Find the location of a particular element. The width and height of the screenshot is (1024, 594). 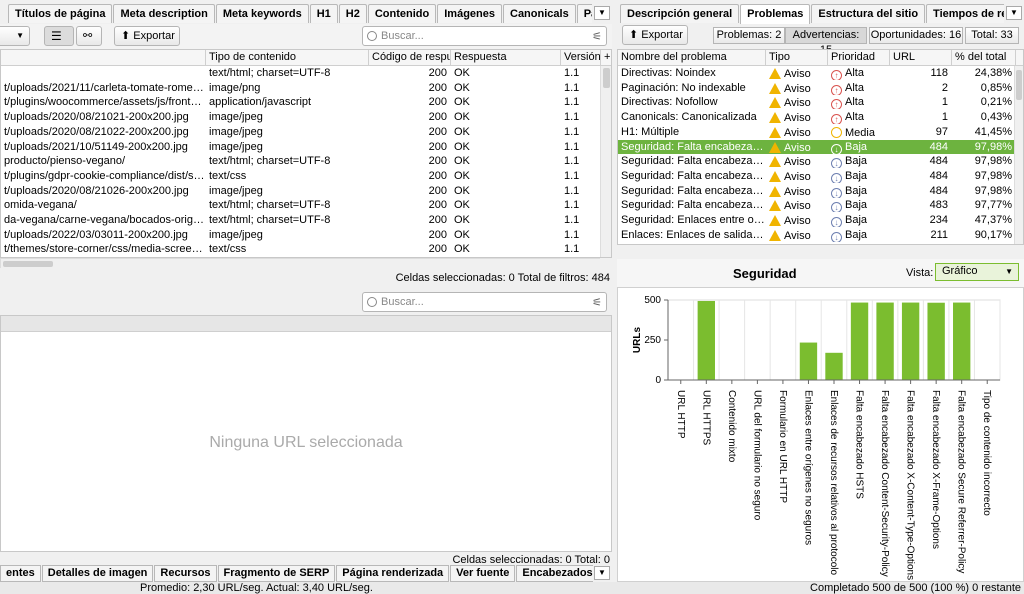

issue-row: Directivas: Nofollow Aviso ↑ Alta 1 0,21% is located at coordinates (820, 102).